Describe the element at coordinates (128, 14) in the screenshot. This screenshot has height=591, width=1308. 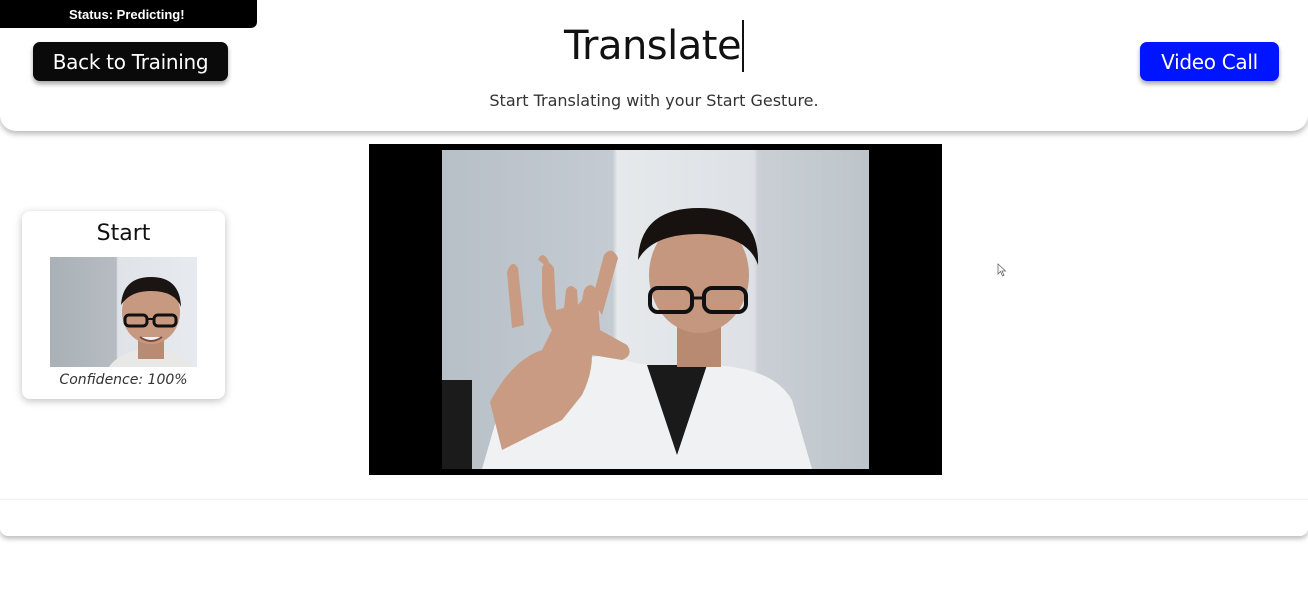
I see `status-badge: Status: Predicting!` at that location.